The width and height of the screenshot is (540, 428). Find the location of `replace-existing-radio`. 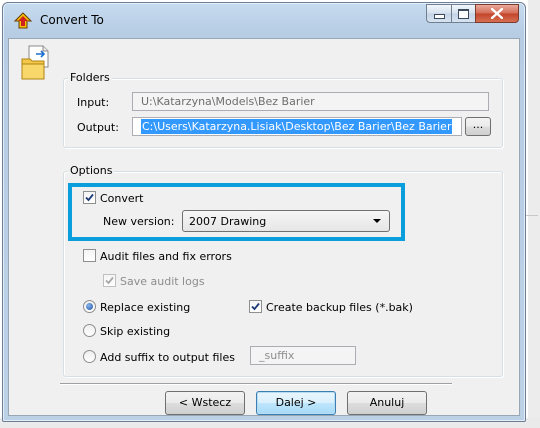

replace-existing-radio is located at coordinates (89, 306).